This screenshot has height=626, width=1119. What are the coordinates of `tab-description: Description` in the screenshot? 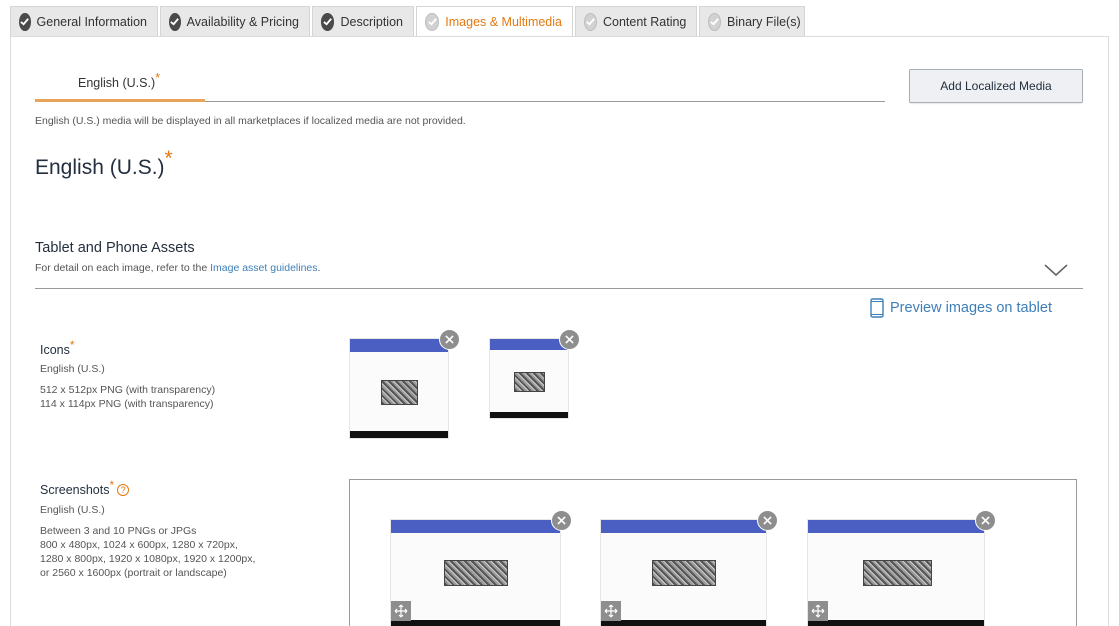 It's located at (363, 21).